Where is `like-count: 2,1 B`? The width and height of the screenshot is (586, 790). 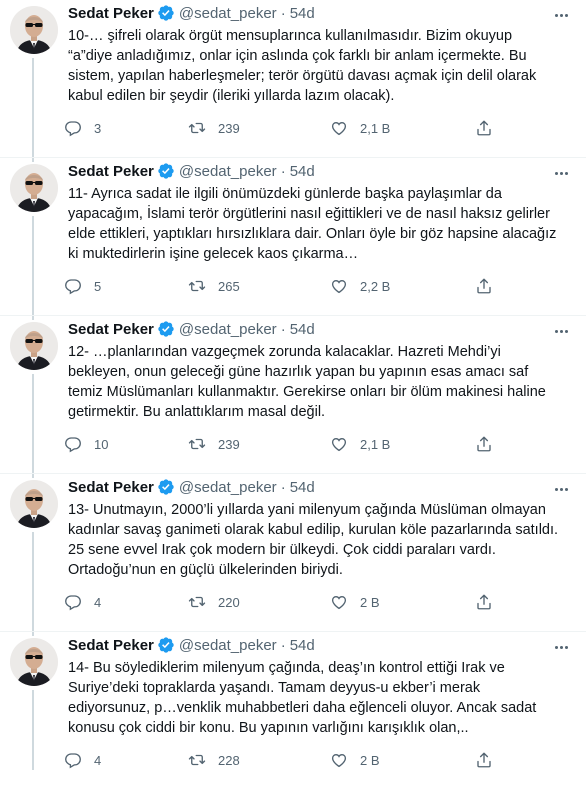
like-count: 2,1 B is located at coordinates (375, 444).